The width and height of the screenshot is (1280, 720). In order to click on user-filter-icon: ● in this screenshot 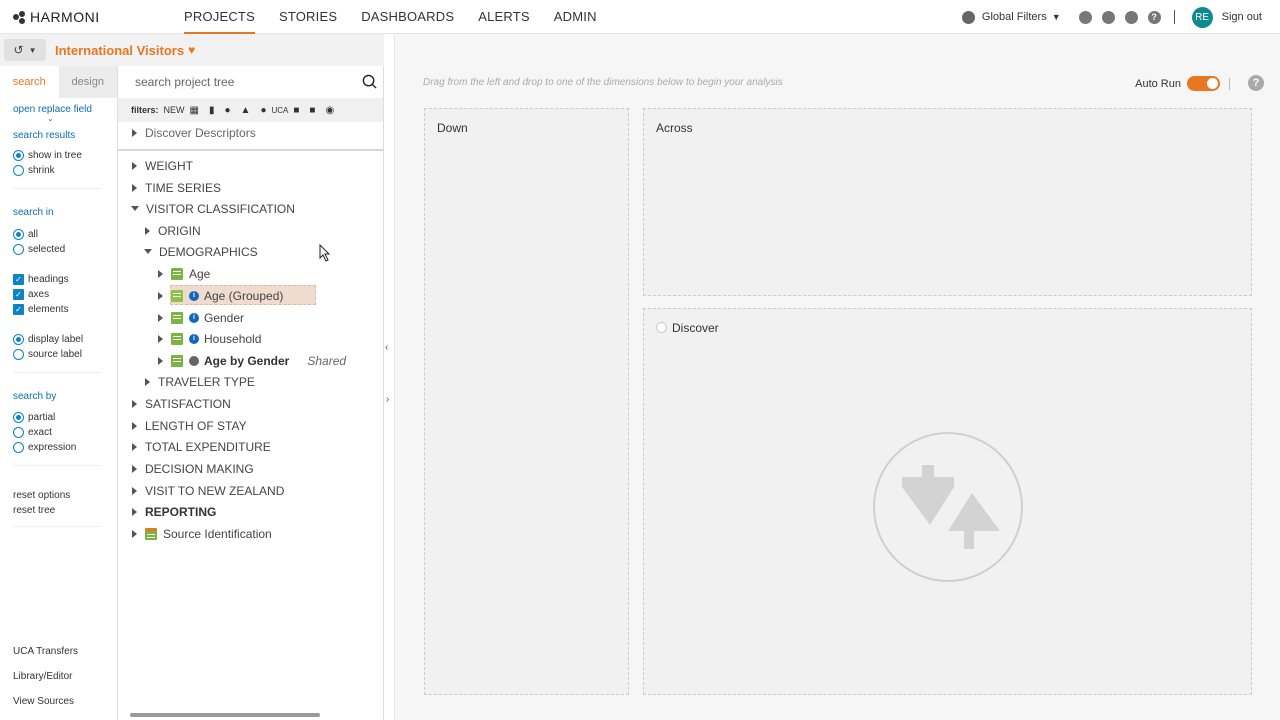, I will do `click(263, 110)`.